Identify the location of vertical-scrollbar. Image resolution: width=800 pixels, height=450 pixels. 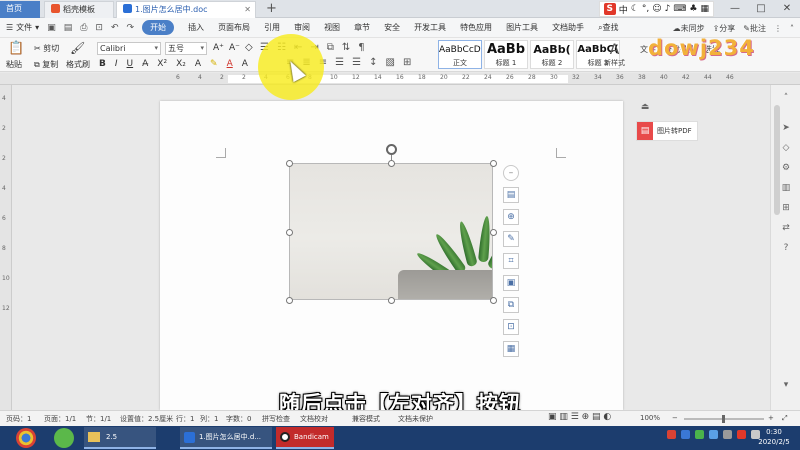
(777, 160).